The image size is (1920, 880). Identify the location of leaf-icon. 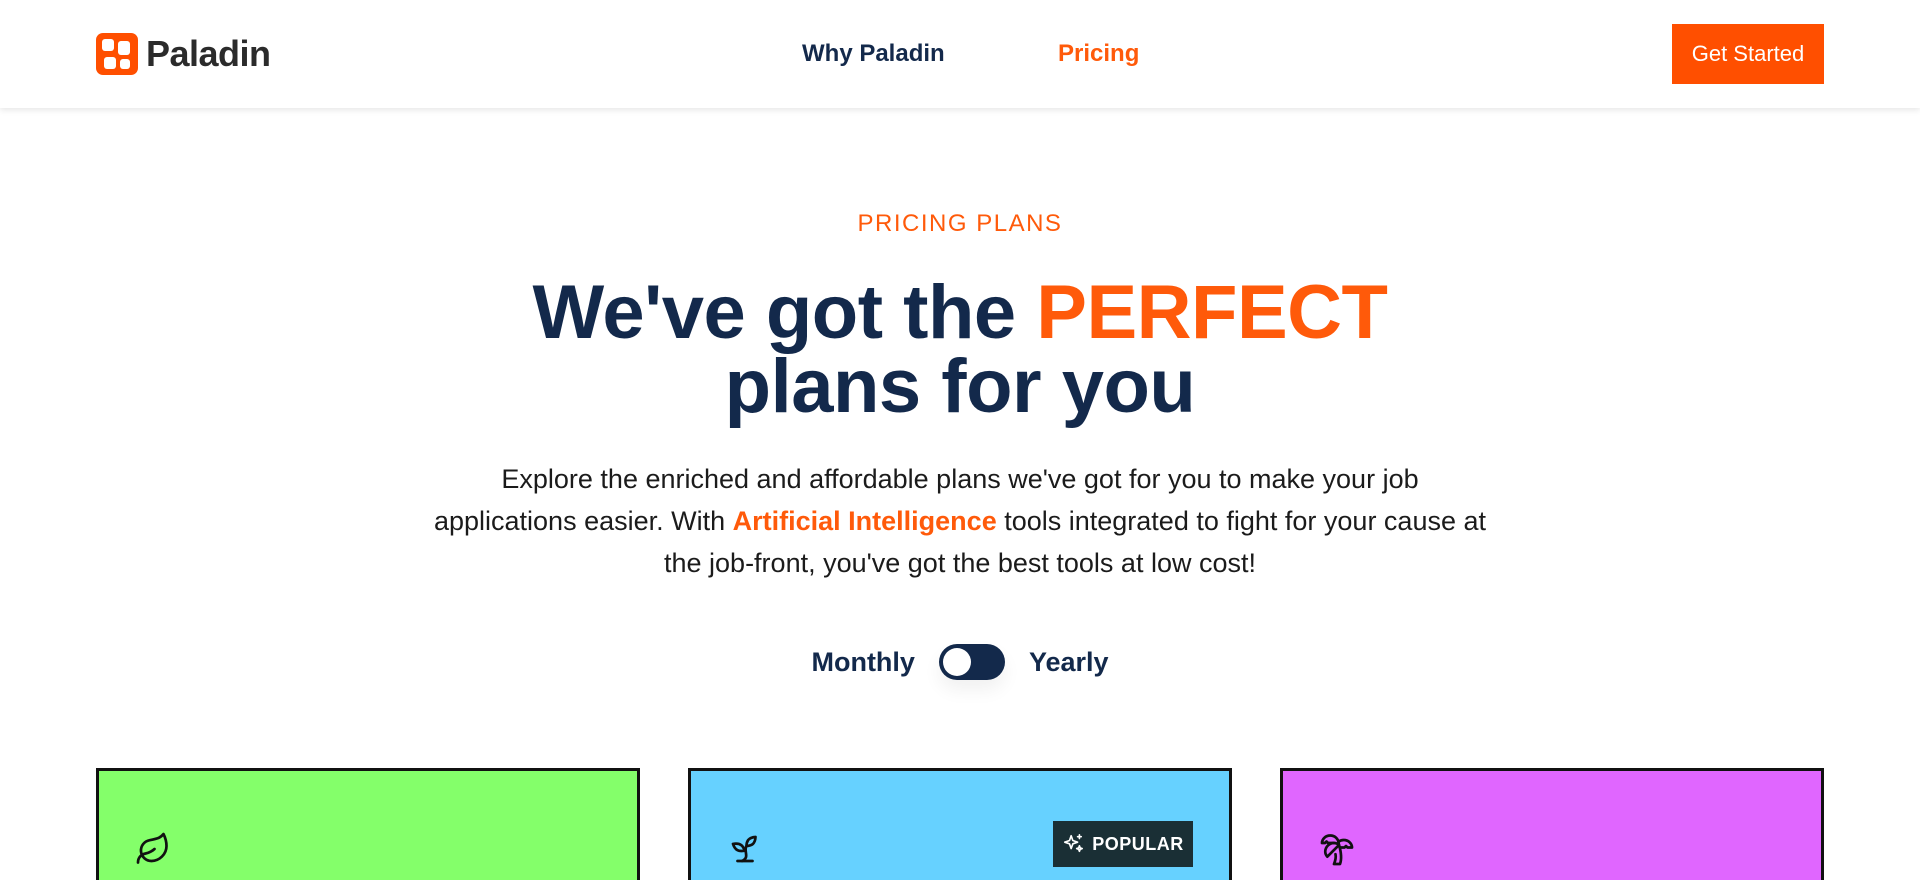
(153, 851).